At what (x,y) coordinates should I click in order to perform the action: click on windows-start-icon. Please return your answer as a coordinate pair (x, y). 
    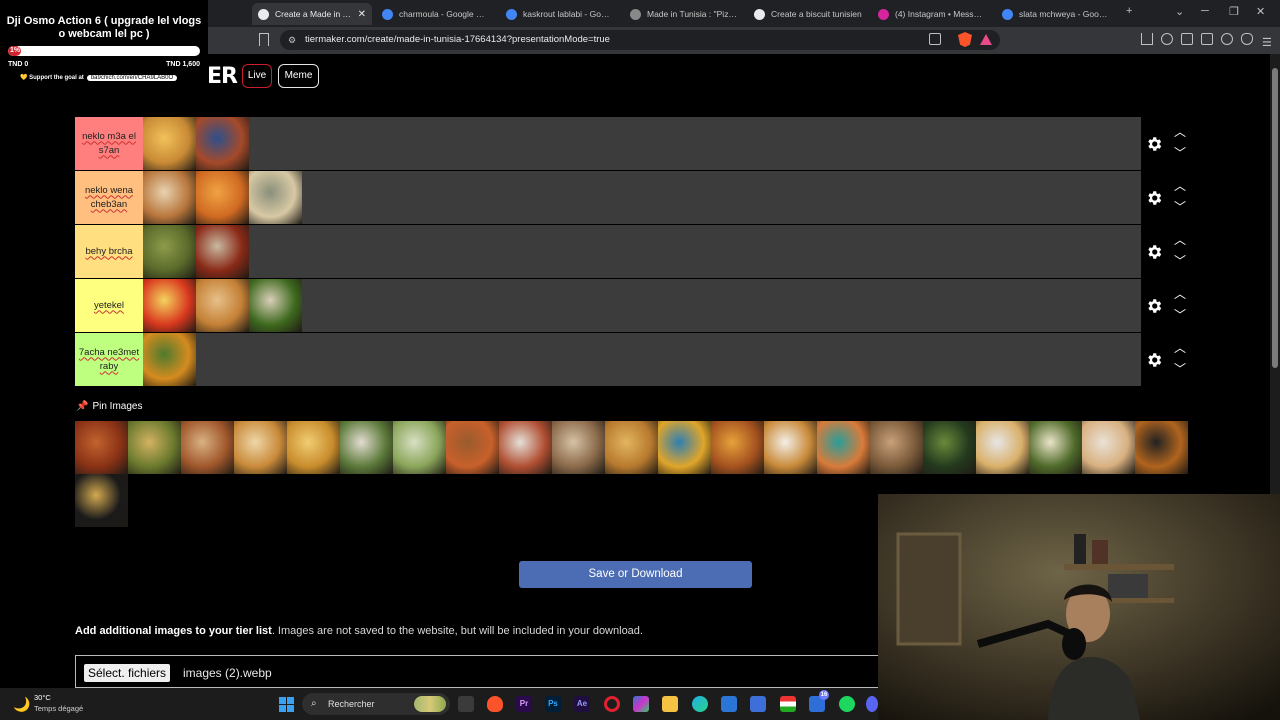
    Looking at the image, I should click on (286, 704).